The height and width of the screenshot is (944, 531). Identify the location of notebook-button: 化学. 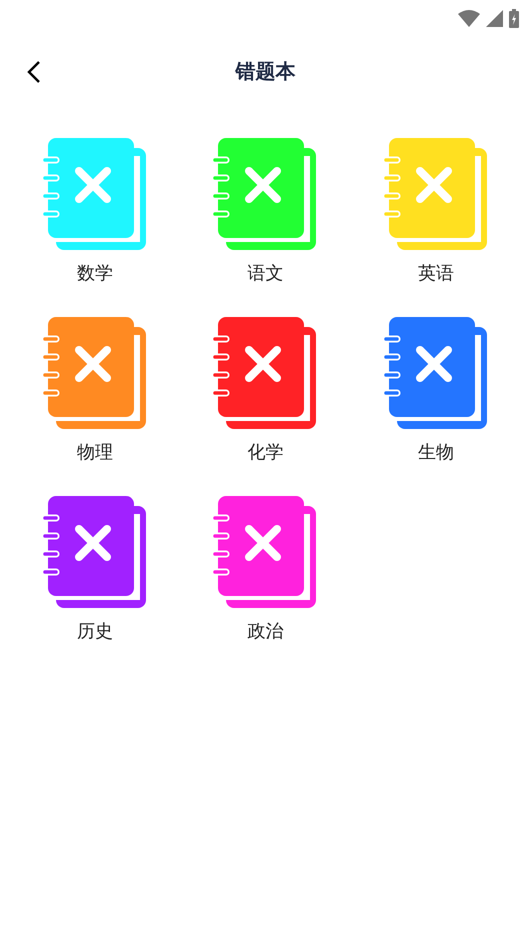
(265, 390).